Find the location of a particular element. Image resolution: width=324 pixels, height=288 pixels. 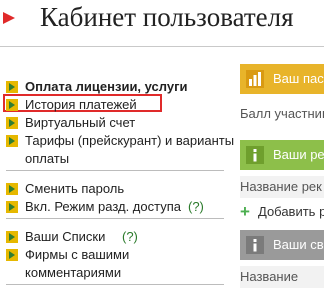

panel-header: Ваши св is located at coordinates (282, 245).